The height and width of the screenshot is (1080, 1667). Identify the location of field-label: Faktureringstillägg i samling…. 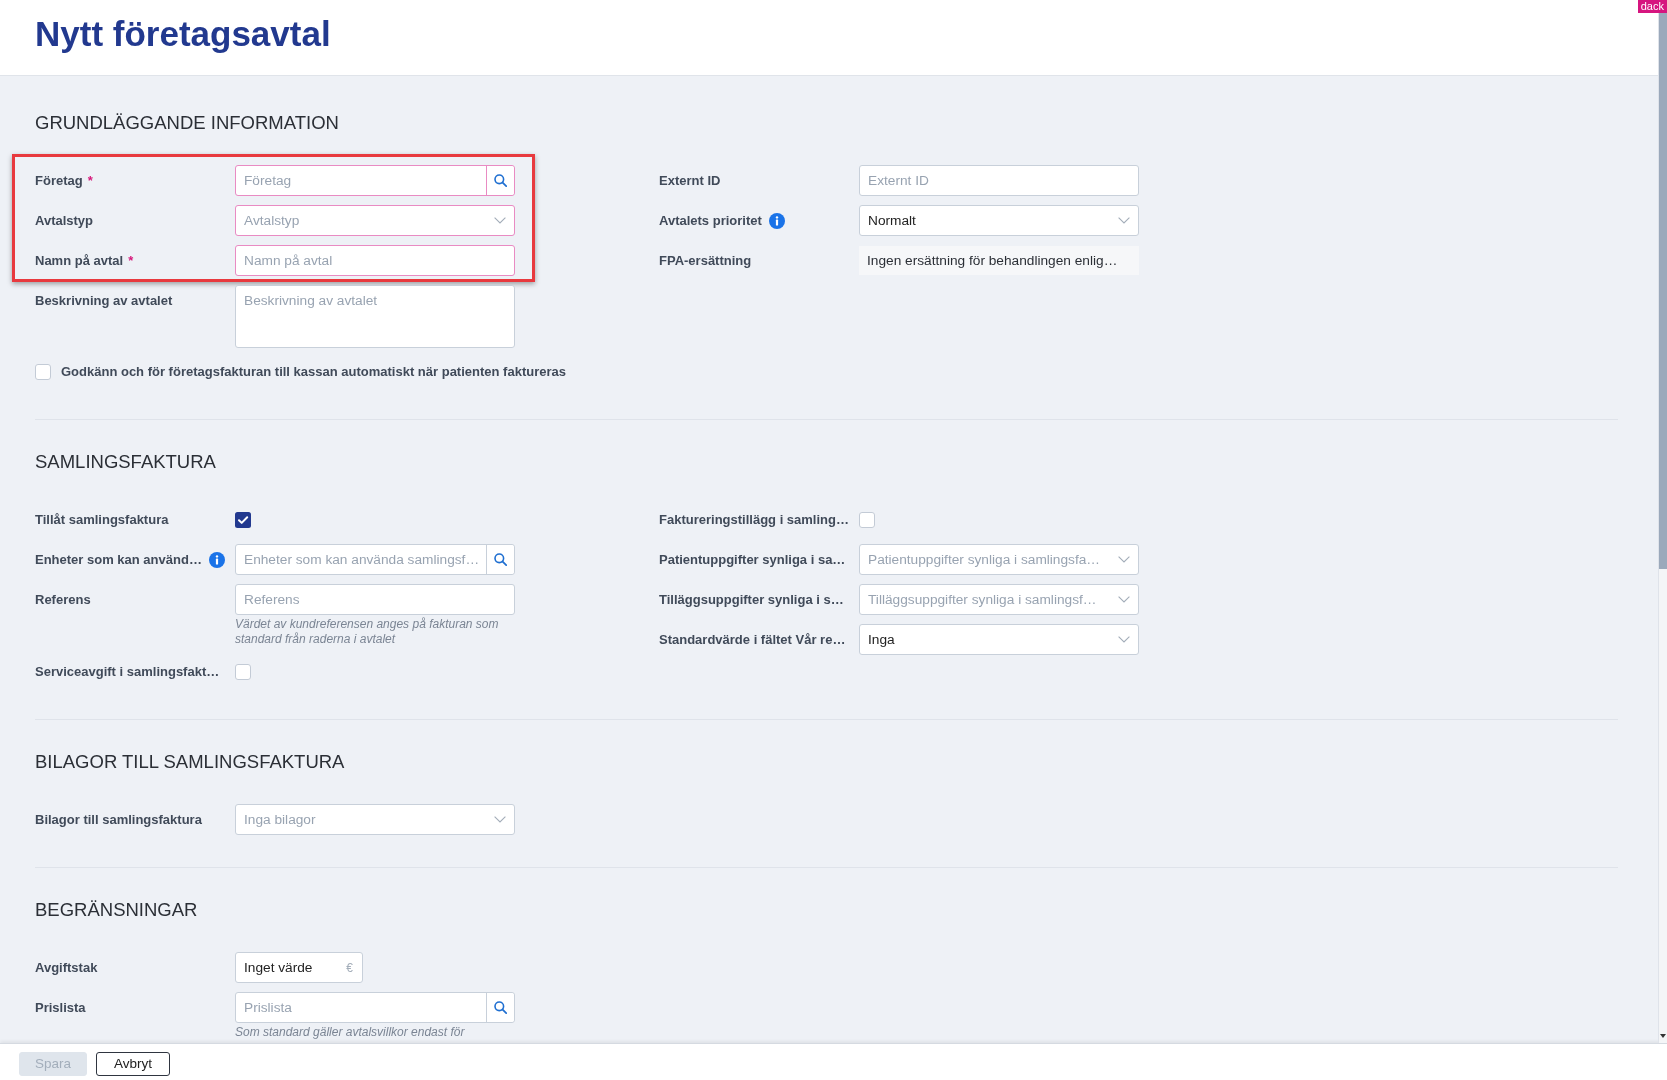
(754, 519).